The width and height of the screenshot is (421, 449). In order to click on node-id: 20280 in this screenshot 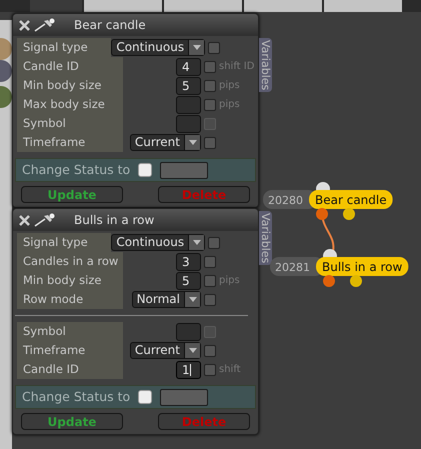, I will do `click(285, 200)`.